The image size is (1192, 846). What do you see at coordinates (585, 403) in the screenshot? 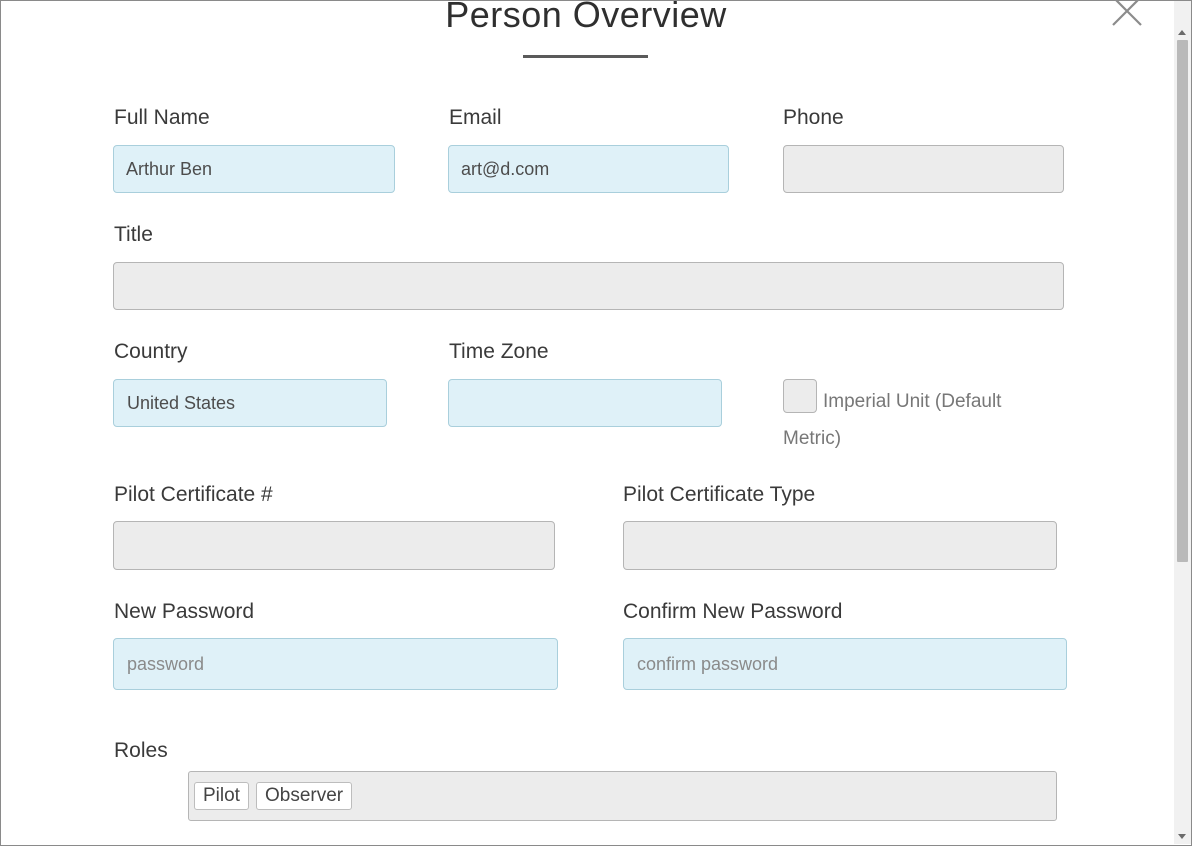
I see `time-zone-select` at bounding box center [585, 403].